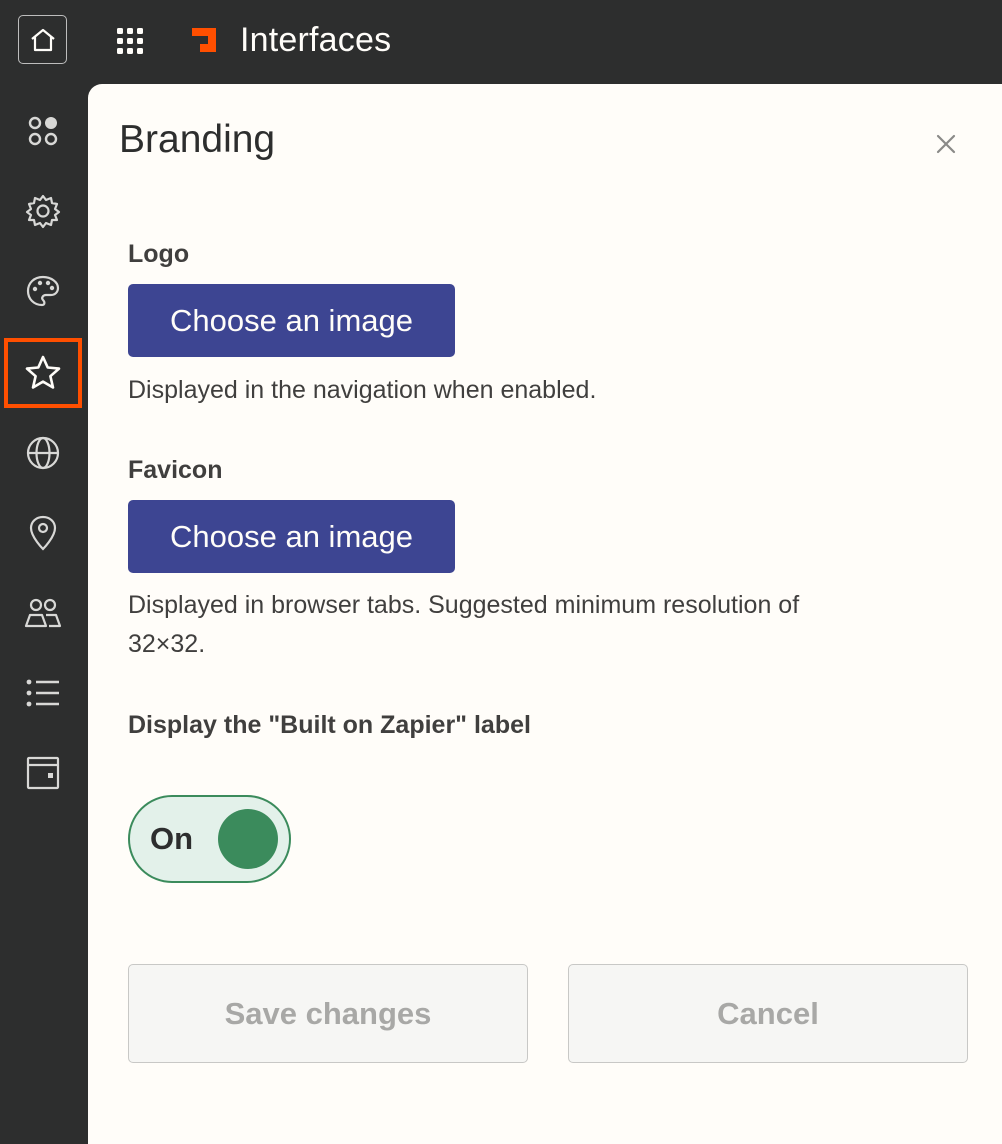  I want to click on star-icon, so click(43, 372).